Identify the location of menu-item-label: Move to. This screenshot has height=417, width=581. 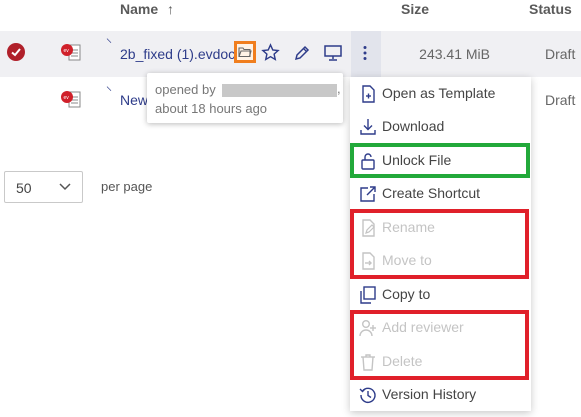
(407, 260).